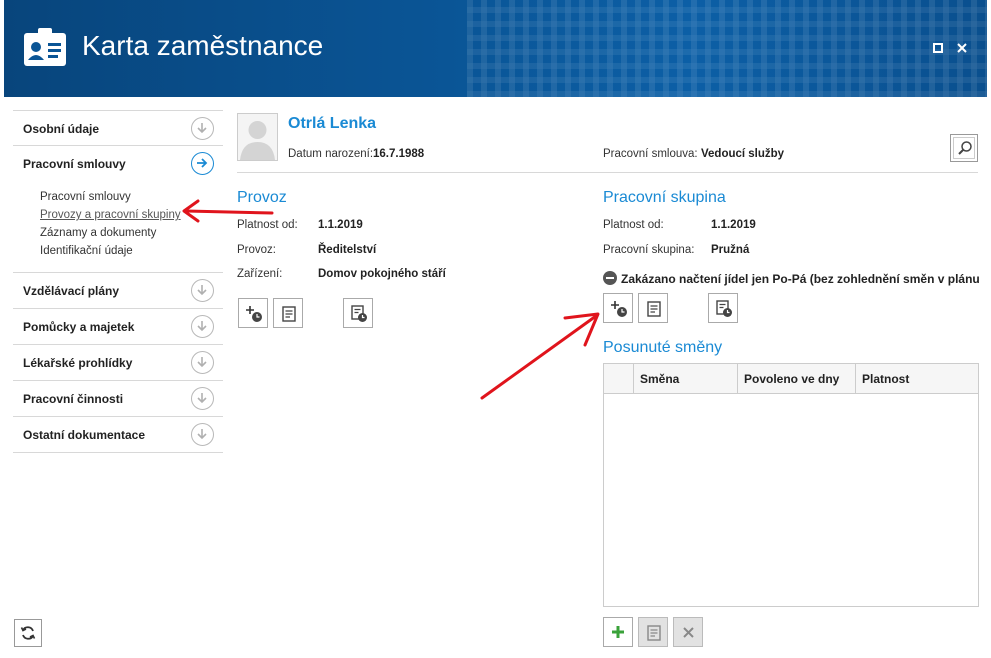  I want to click on arrow-right-icon, so click(202, 163).